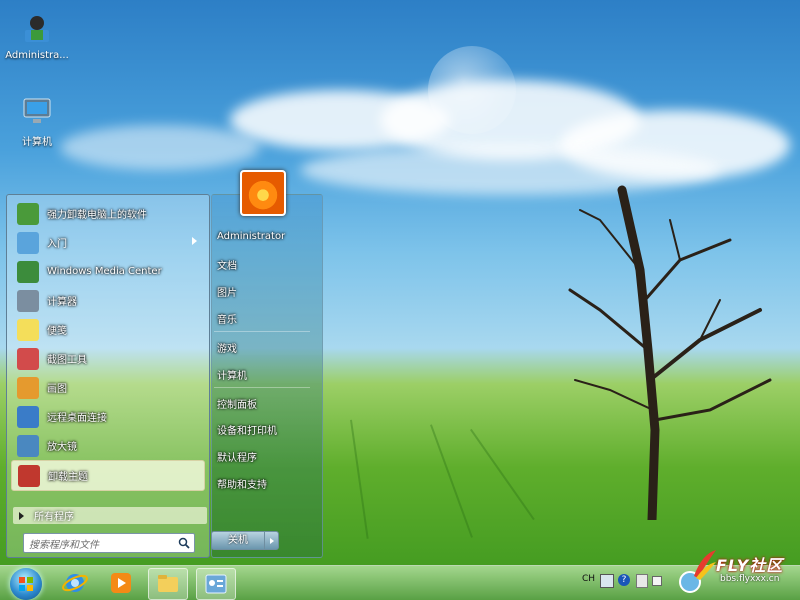 This screenshot has height=600, width=800. Describe the element at coordinates (108, 358) in the screenshot. I see `program-item: 截图工具` at that location.